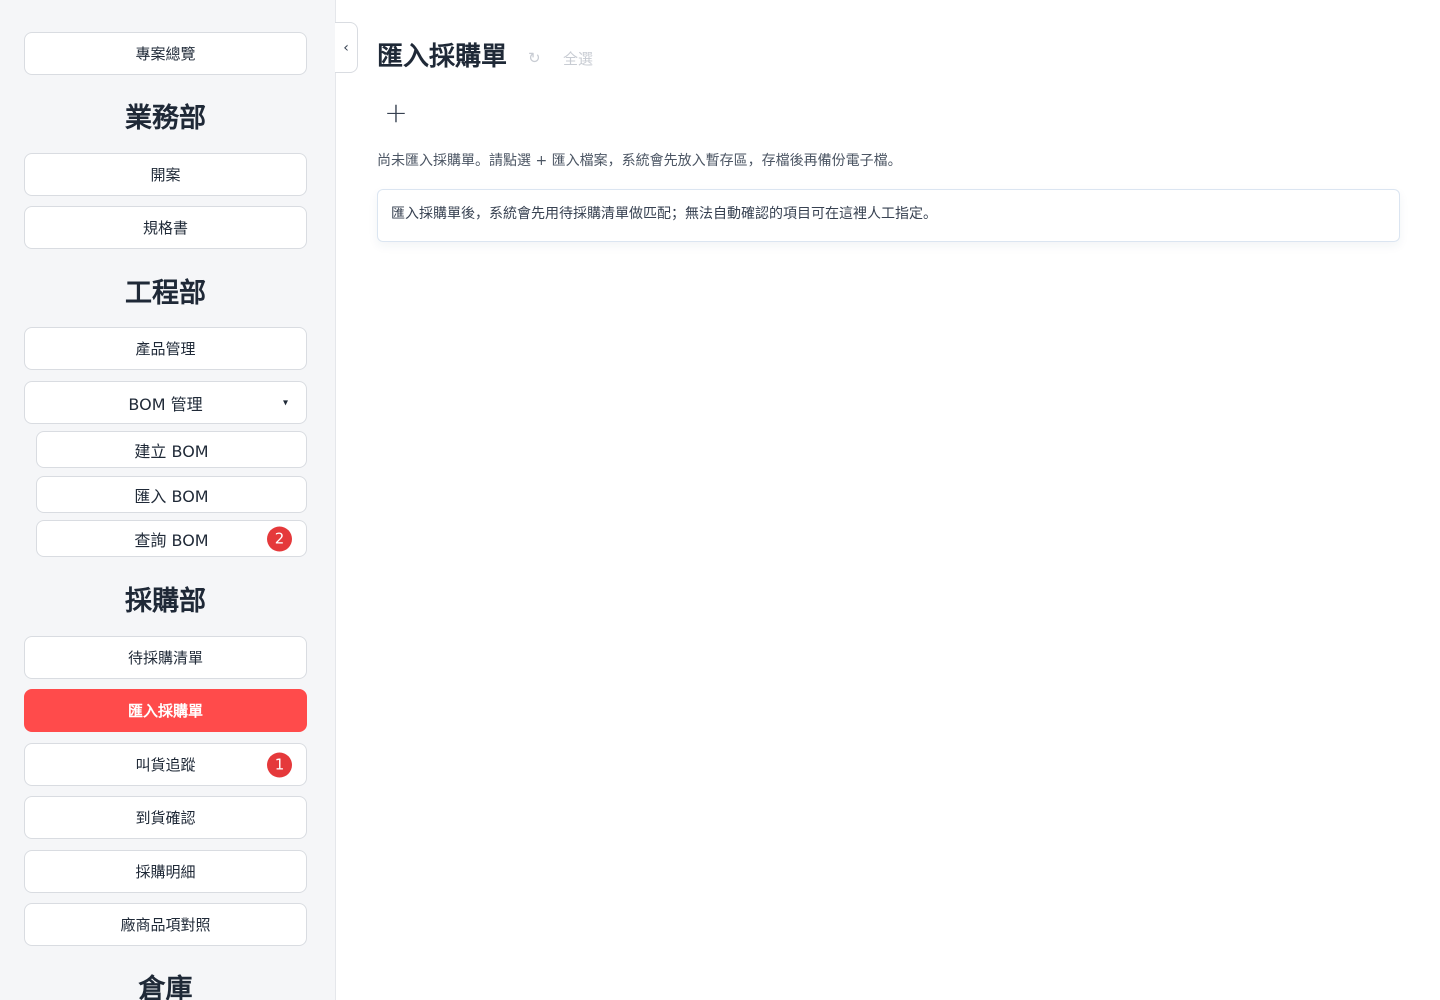  I want to click on chevron-down-icon: ▾, so click(285, 402).